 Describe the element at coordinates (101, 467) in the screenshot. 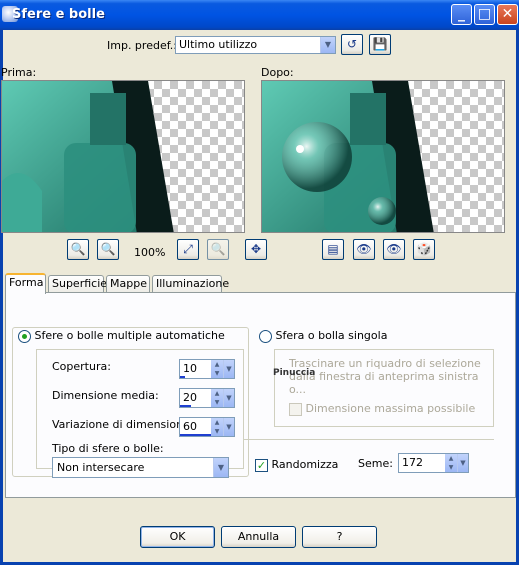

I see `type-value: Non intersecare` at that location.